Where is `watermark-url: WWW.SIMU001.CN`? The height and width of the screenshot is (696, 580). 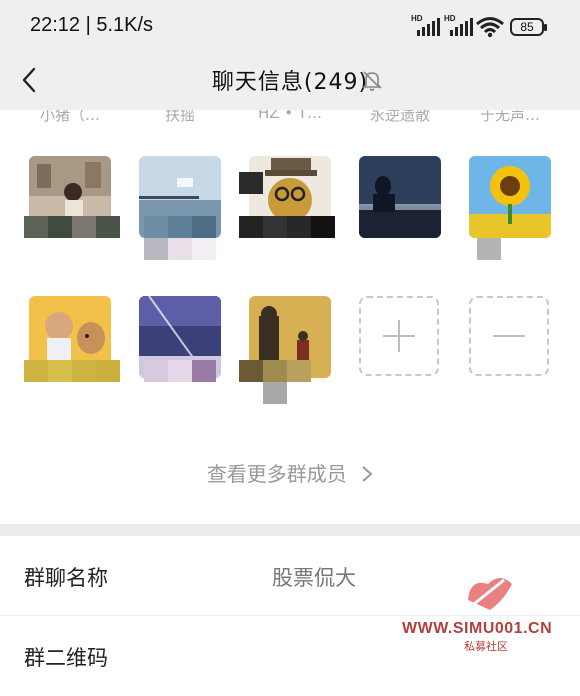 watermark-url: WWW.SIMU001.CN is located at coordinates (477, 628).